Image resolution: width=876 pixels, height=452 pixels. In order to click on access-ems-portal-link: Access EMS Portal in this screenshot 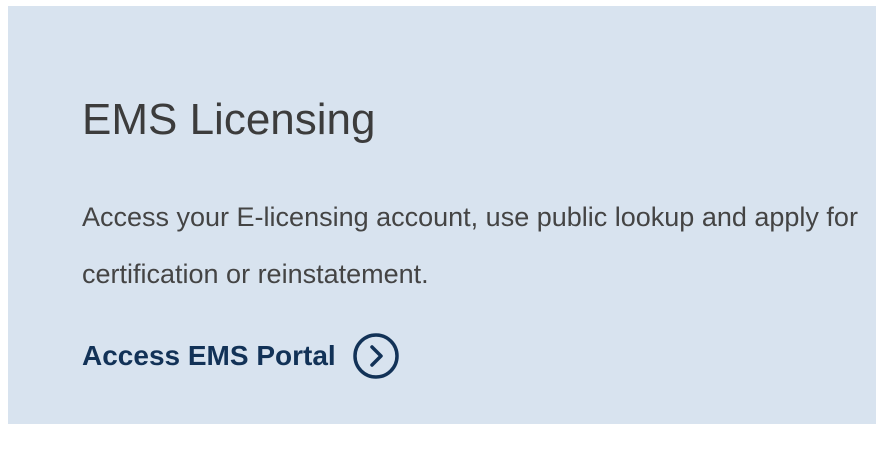, I will do `click(241, 356)`.